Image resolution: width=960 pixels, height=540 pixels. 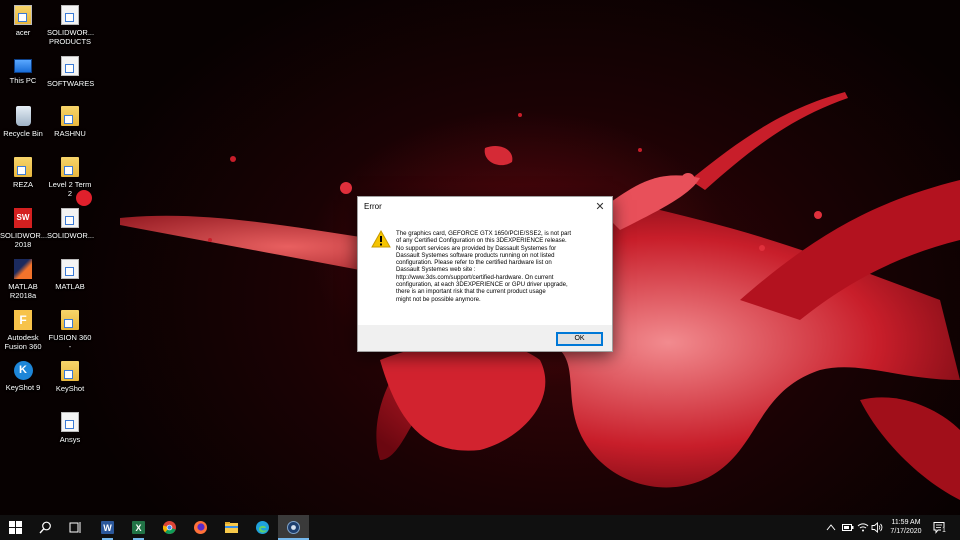 I want to click on start-button, so click(x=15, y=527).